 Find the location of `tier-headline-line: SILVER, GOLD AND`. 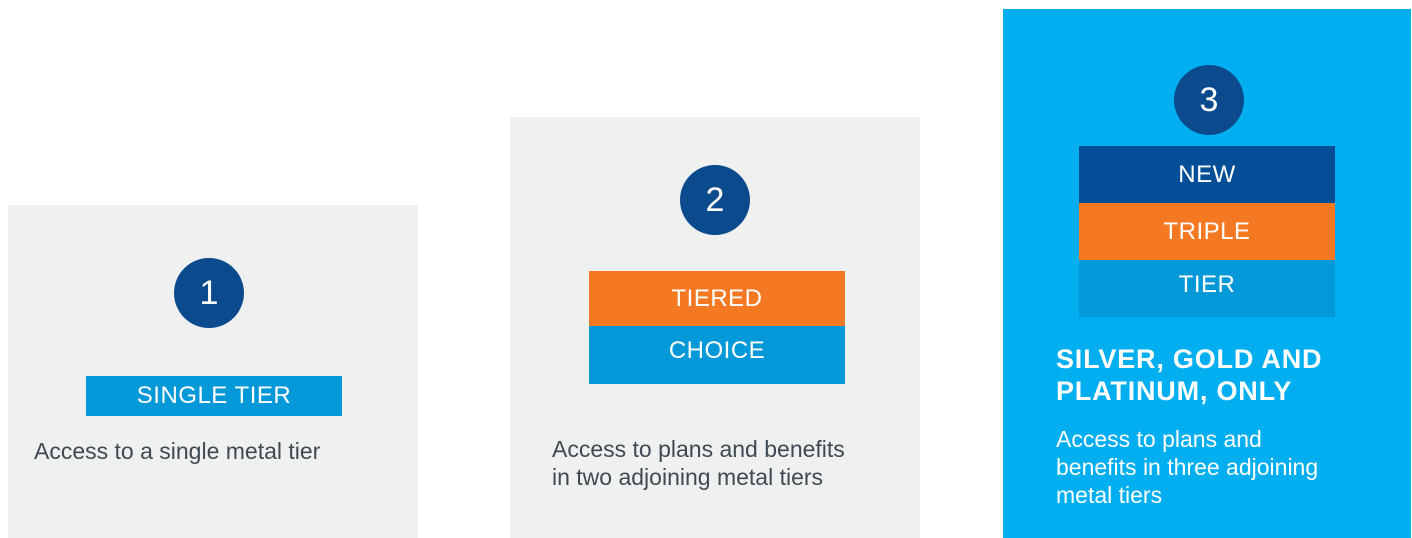

tier-headline-line: SILVER, GOLD AND is located at coordinates (1189, 359).